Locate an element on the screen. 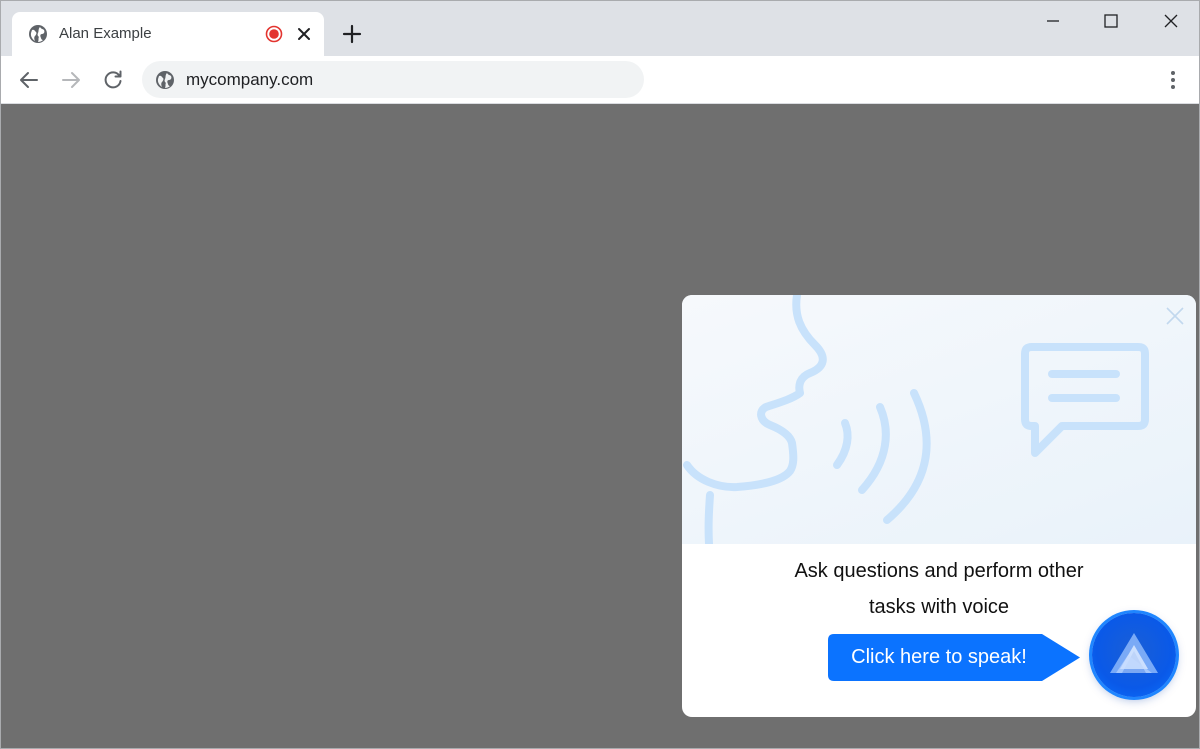  browser-tab: Alan Example is located at coordinates (168, 34).